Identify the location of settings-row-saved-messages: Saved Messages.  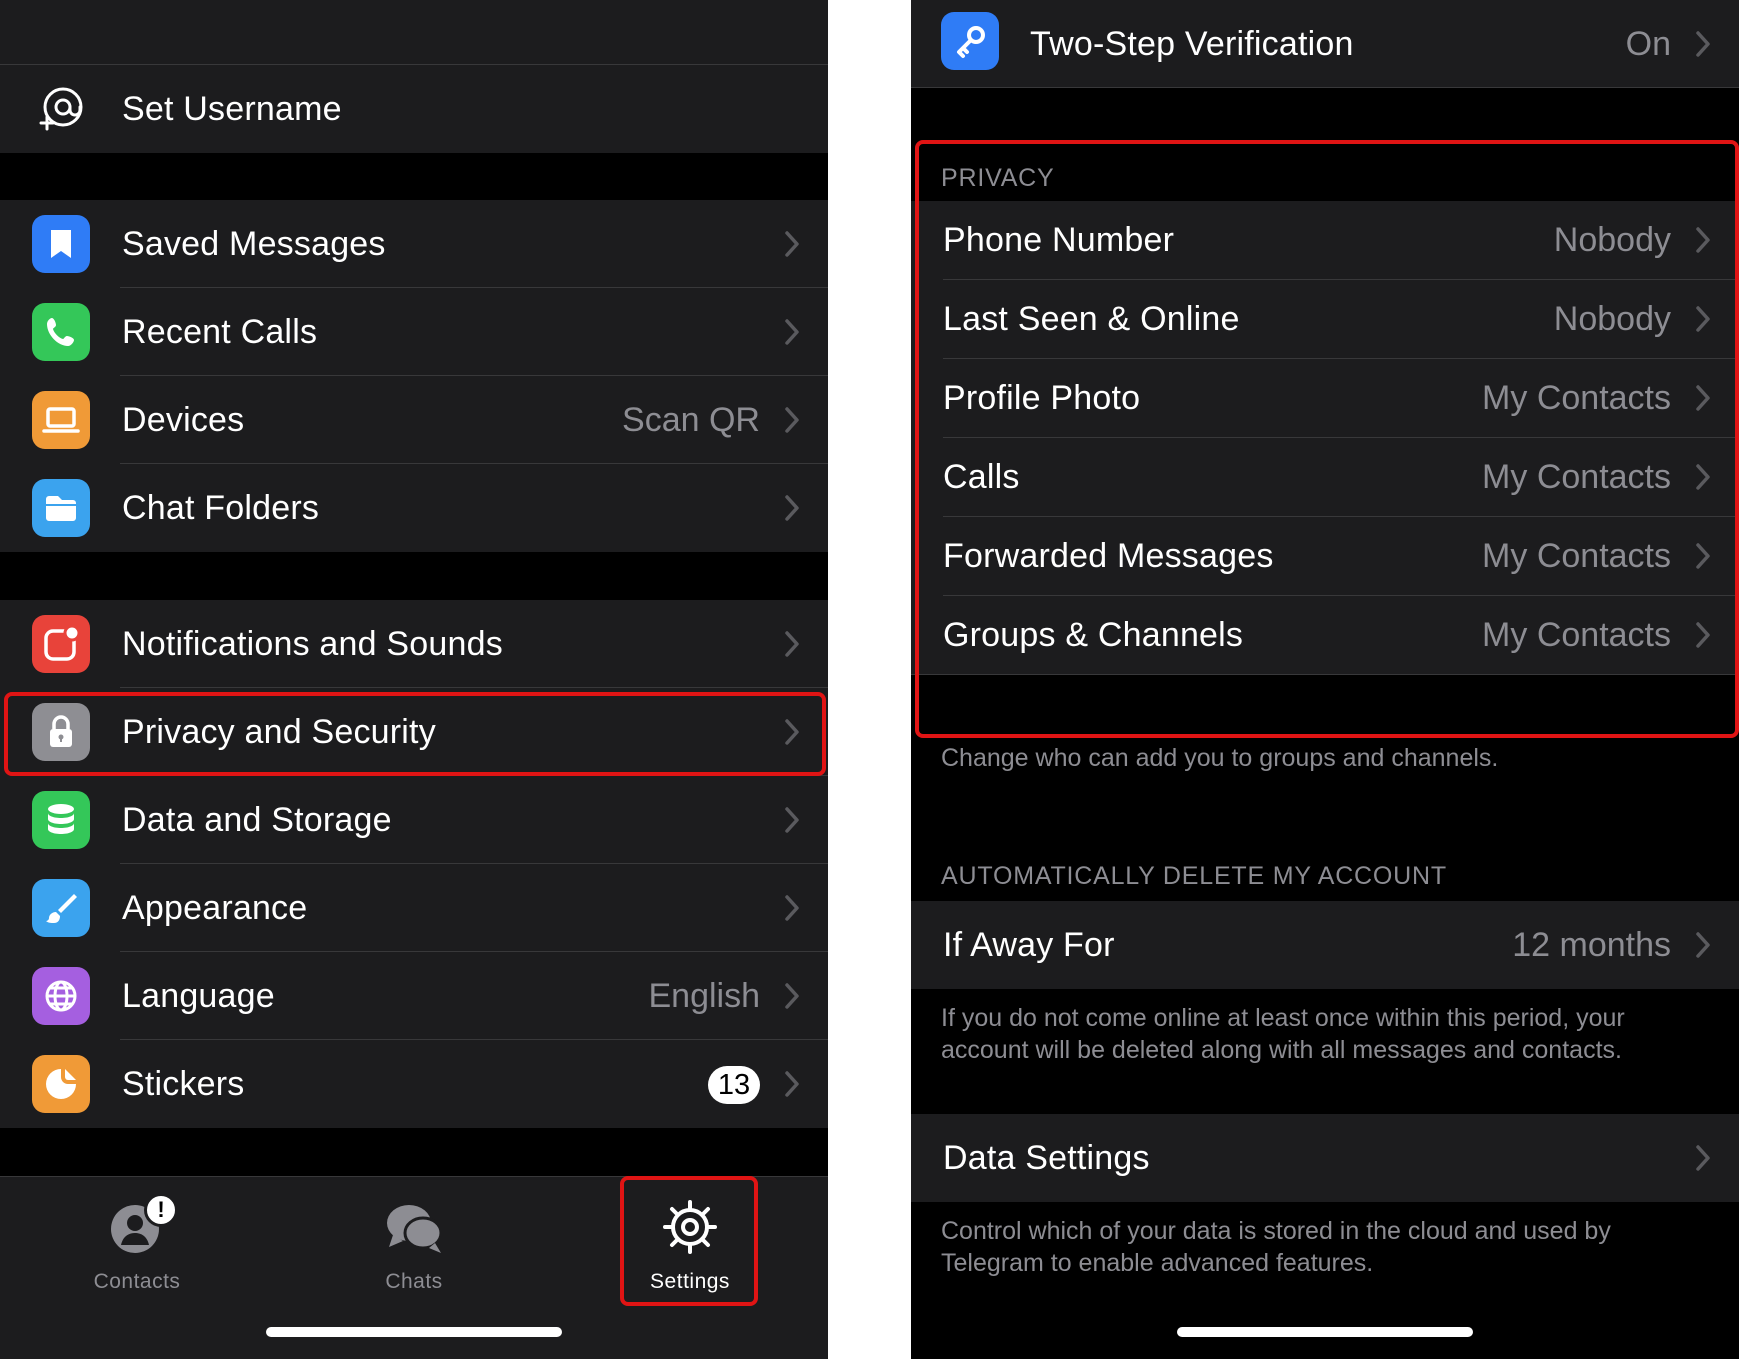
(414, 244).